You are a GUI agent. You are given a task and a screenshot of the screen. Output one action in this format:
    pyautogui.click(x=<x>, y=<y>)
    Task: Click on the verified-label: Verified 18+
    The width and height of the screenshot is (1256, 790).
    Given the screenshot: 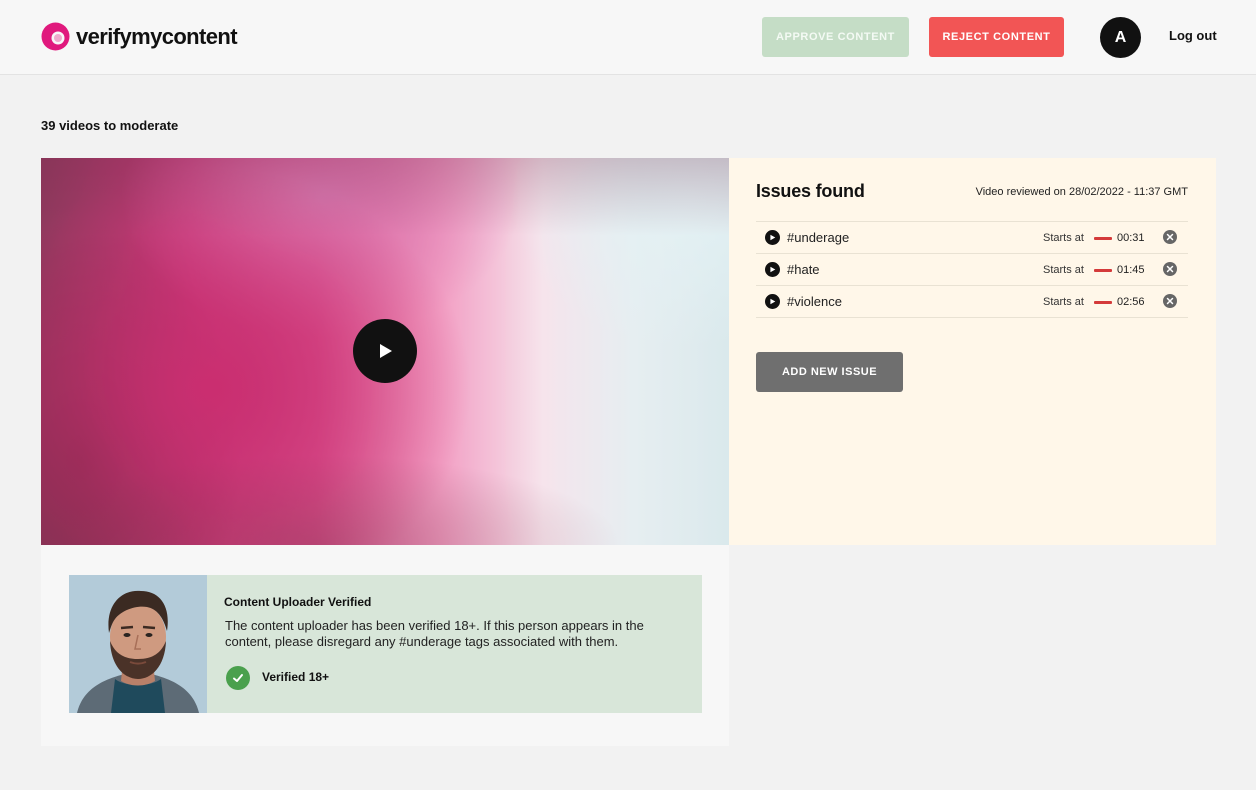 What is the action you would take?
    pyautogui.click(x=296, y=677)
    